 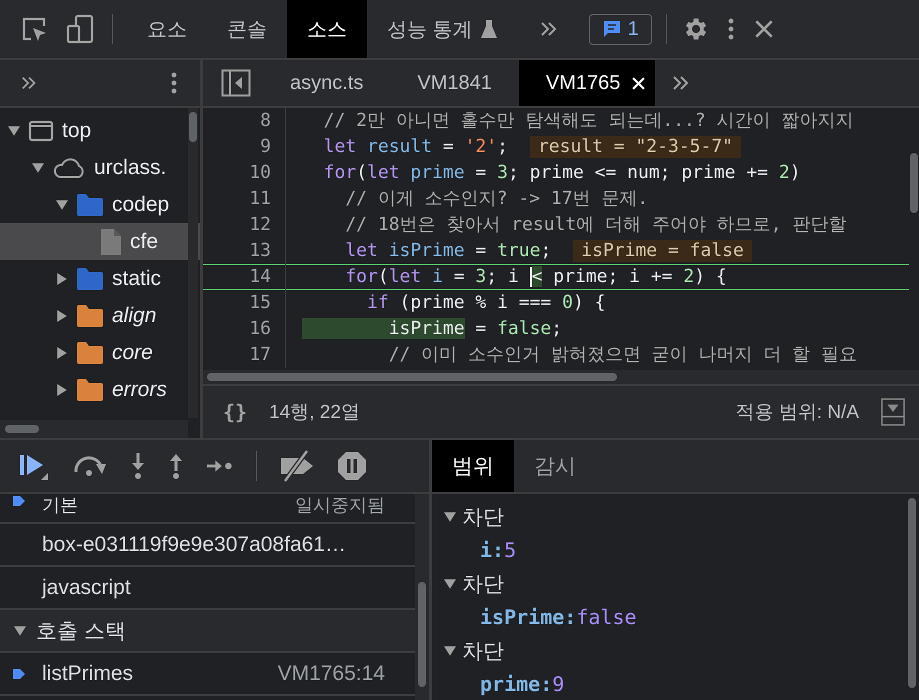 What do you see at coordinates (587, 83) in the screenshot?
I see `file-tab: VM1765` at bounding box center [587, 83].